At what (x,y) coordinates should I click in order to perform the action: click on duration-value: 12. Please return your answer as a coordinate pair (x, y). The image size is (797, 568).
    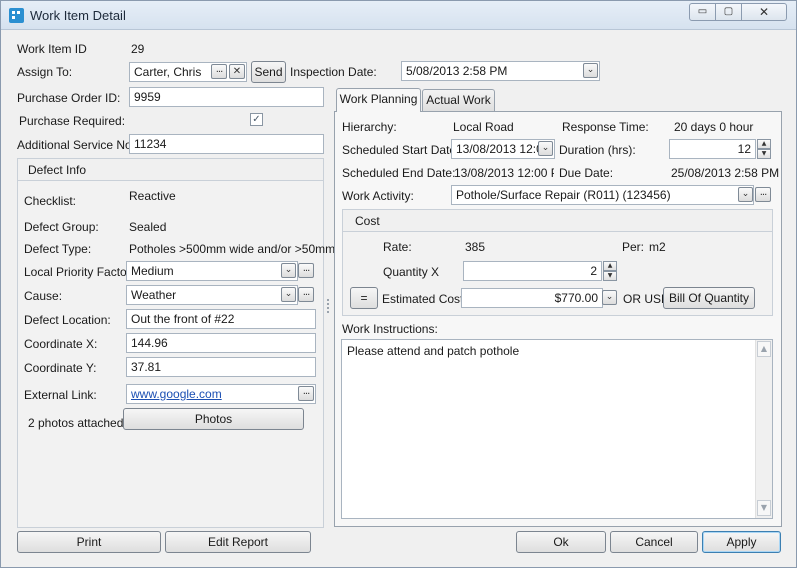
    Looking at the image, I should click on (744, 149).